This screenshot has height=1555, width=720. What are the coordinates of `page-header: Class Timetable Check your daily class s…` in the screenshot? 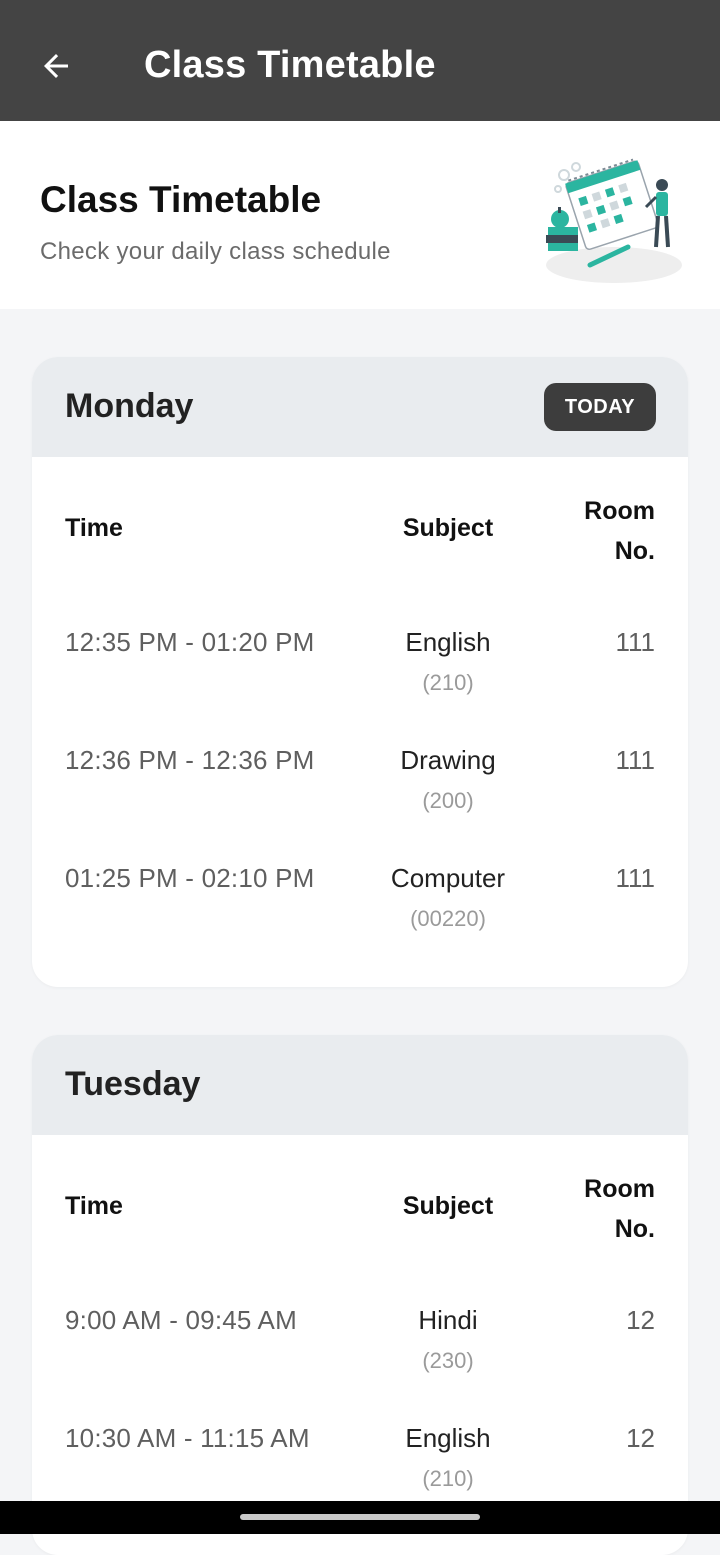 It's located at (360, 215).